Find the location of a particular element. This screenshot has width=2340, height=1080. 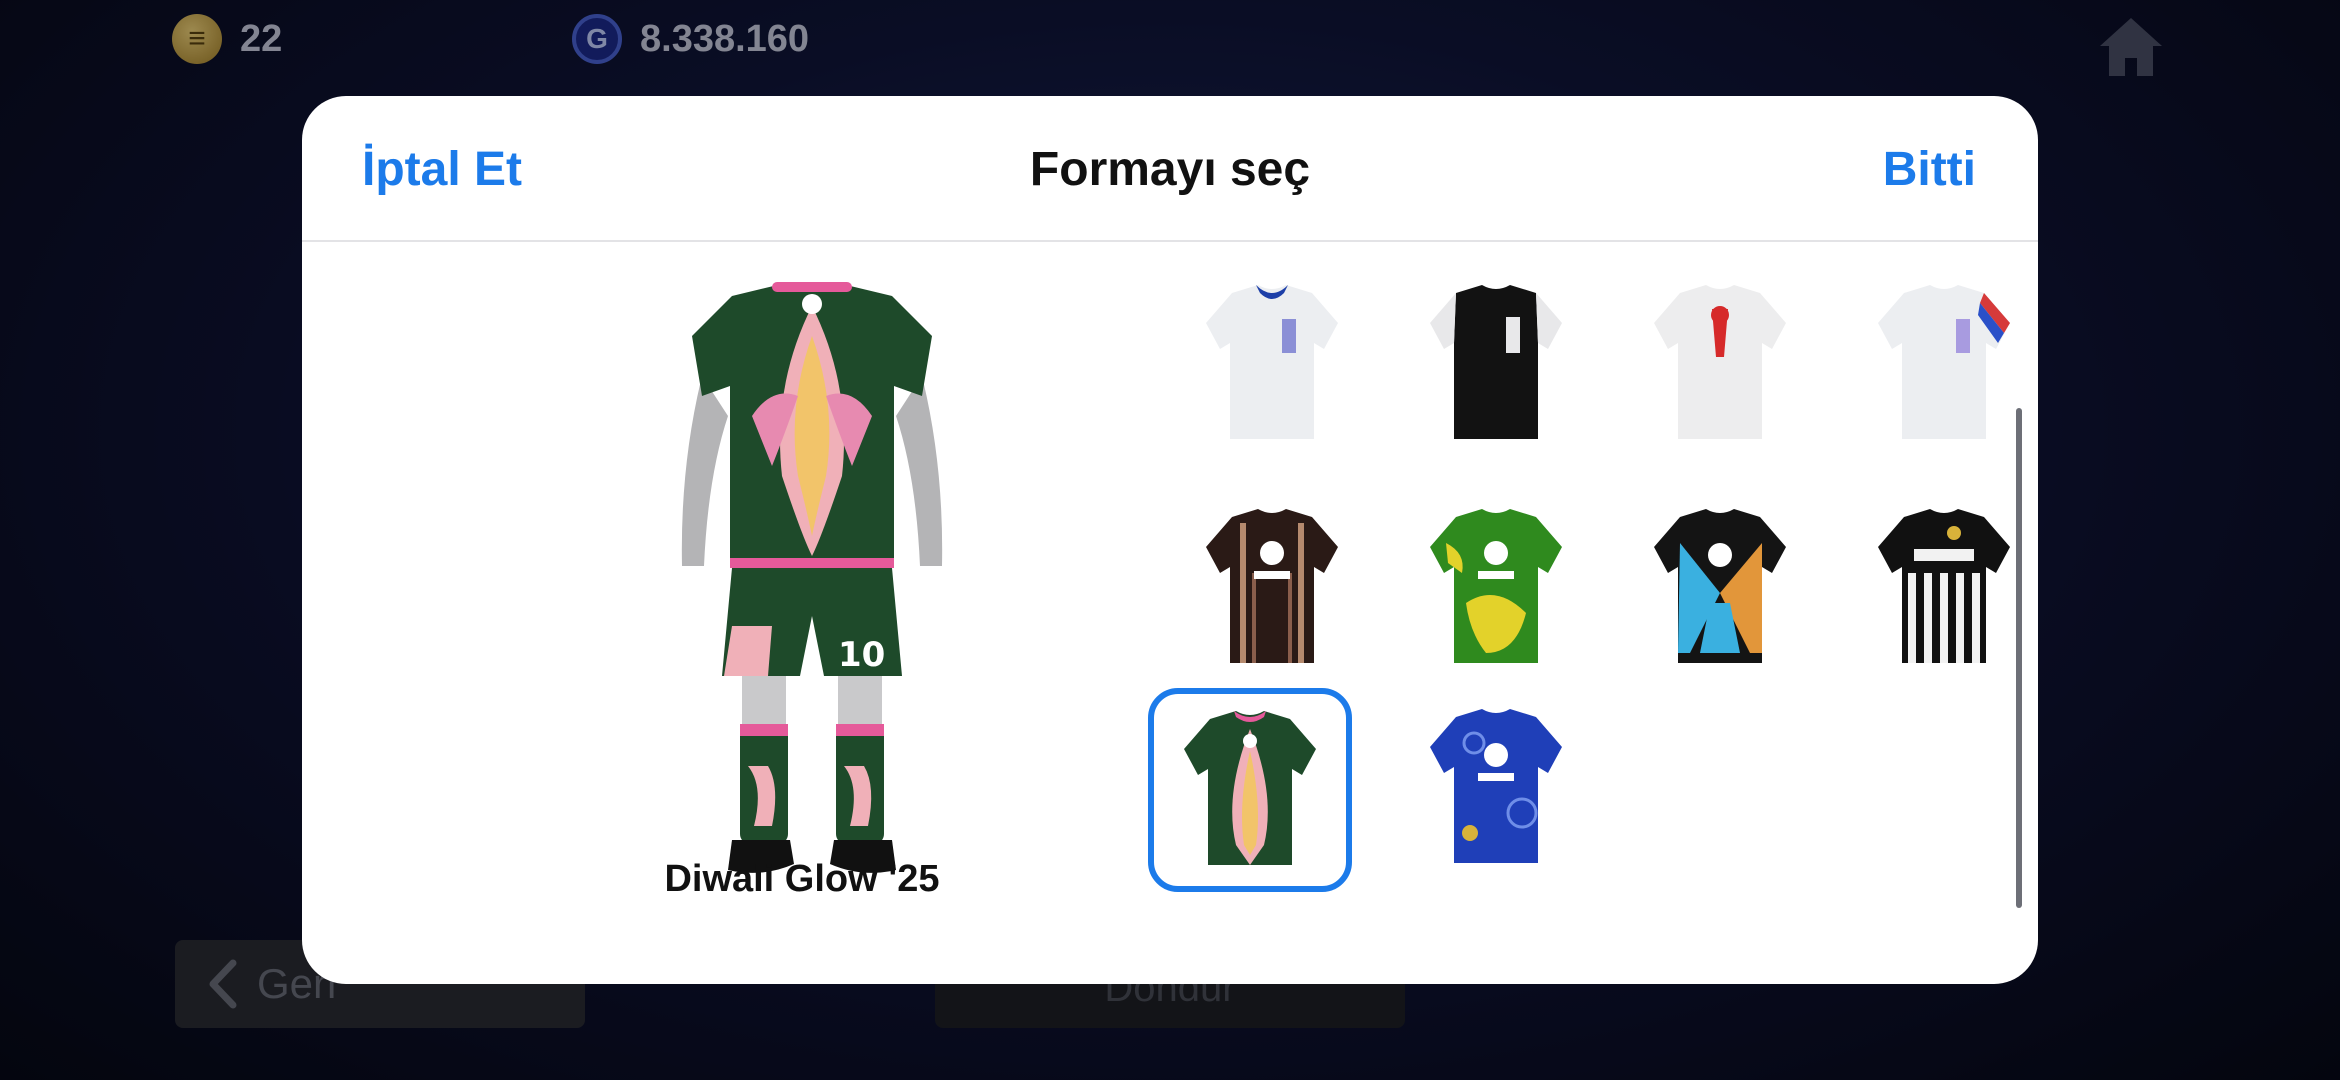

modal-header: İptal Et Formayı seç Bitti is located at coordinates (1170, 169).